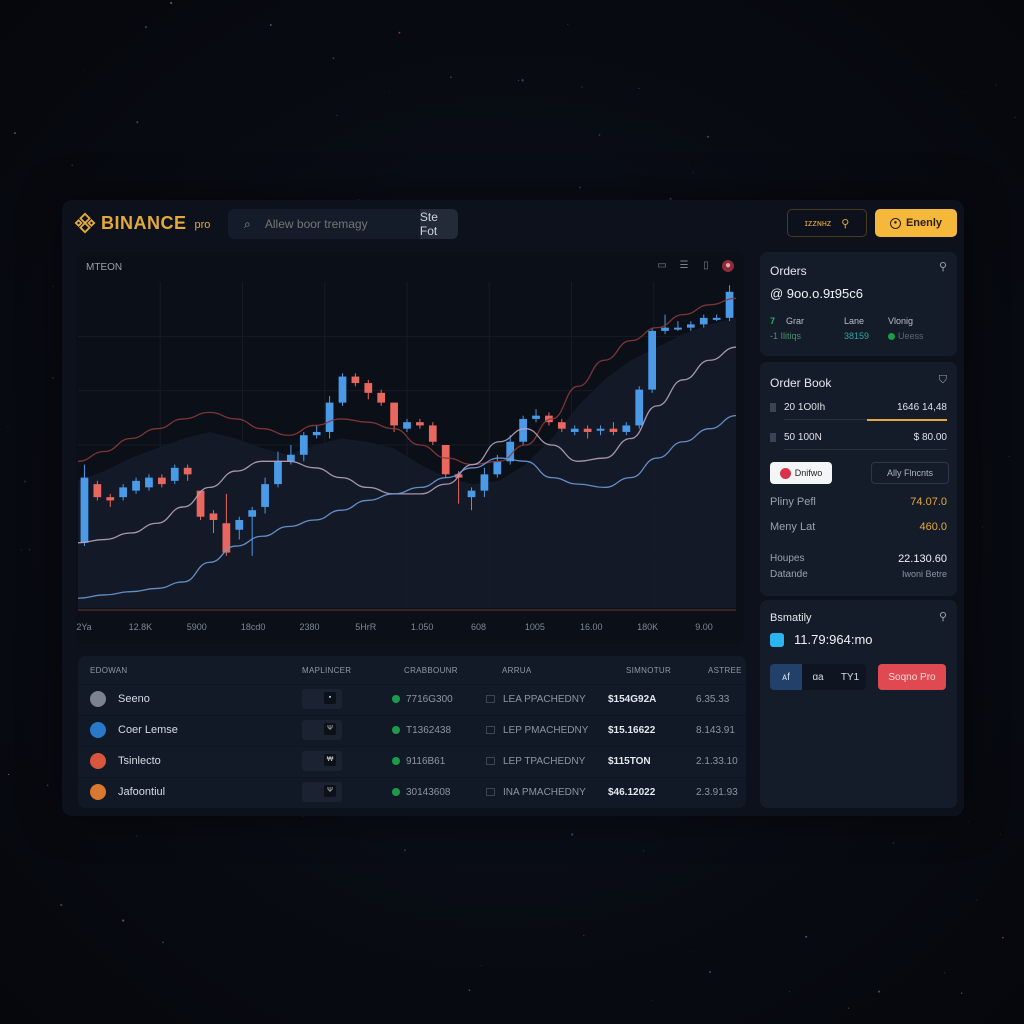 Image resolution: width=1024 pixels, height=1024 pixels. What do you see at coordinates (801, 383) in the screenshot?
I see `order-book-title: Order Book` at bounding box center [801, 383].